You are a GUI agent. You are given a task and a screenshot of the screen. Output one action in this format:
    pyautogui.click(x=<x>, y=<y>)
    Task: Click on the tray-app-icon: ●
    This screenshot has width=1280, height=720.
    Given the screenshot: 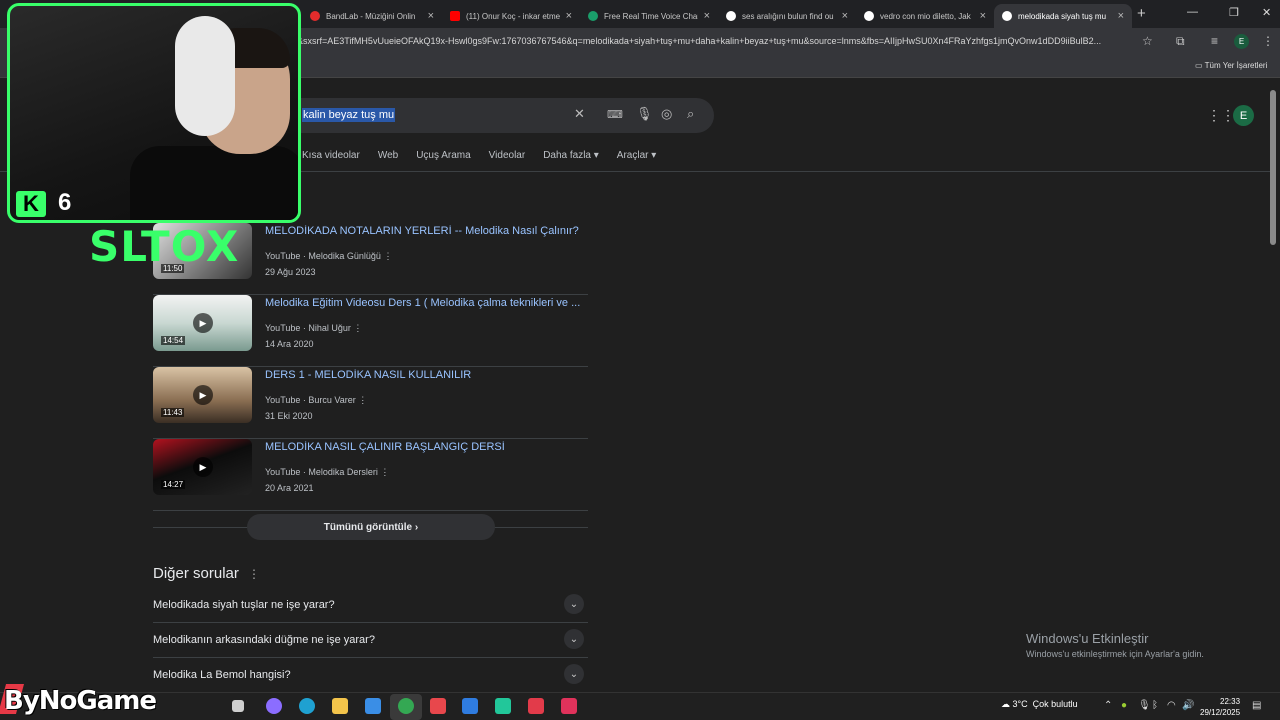 What is the action you would take?
    pyautogui.click(x=1124, y=705)
    